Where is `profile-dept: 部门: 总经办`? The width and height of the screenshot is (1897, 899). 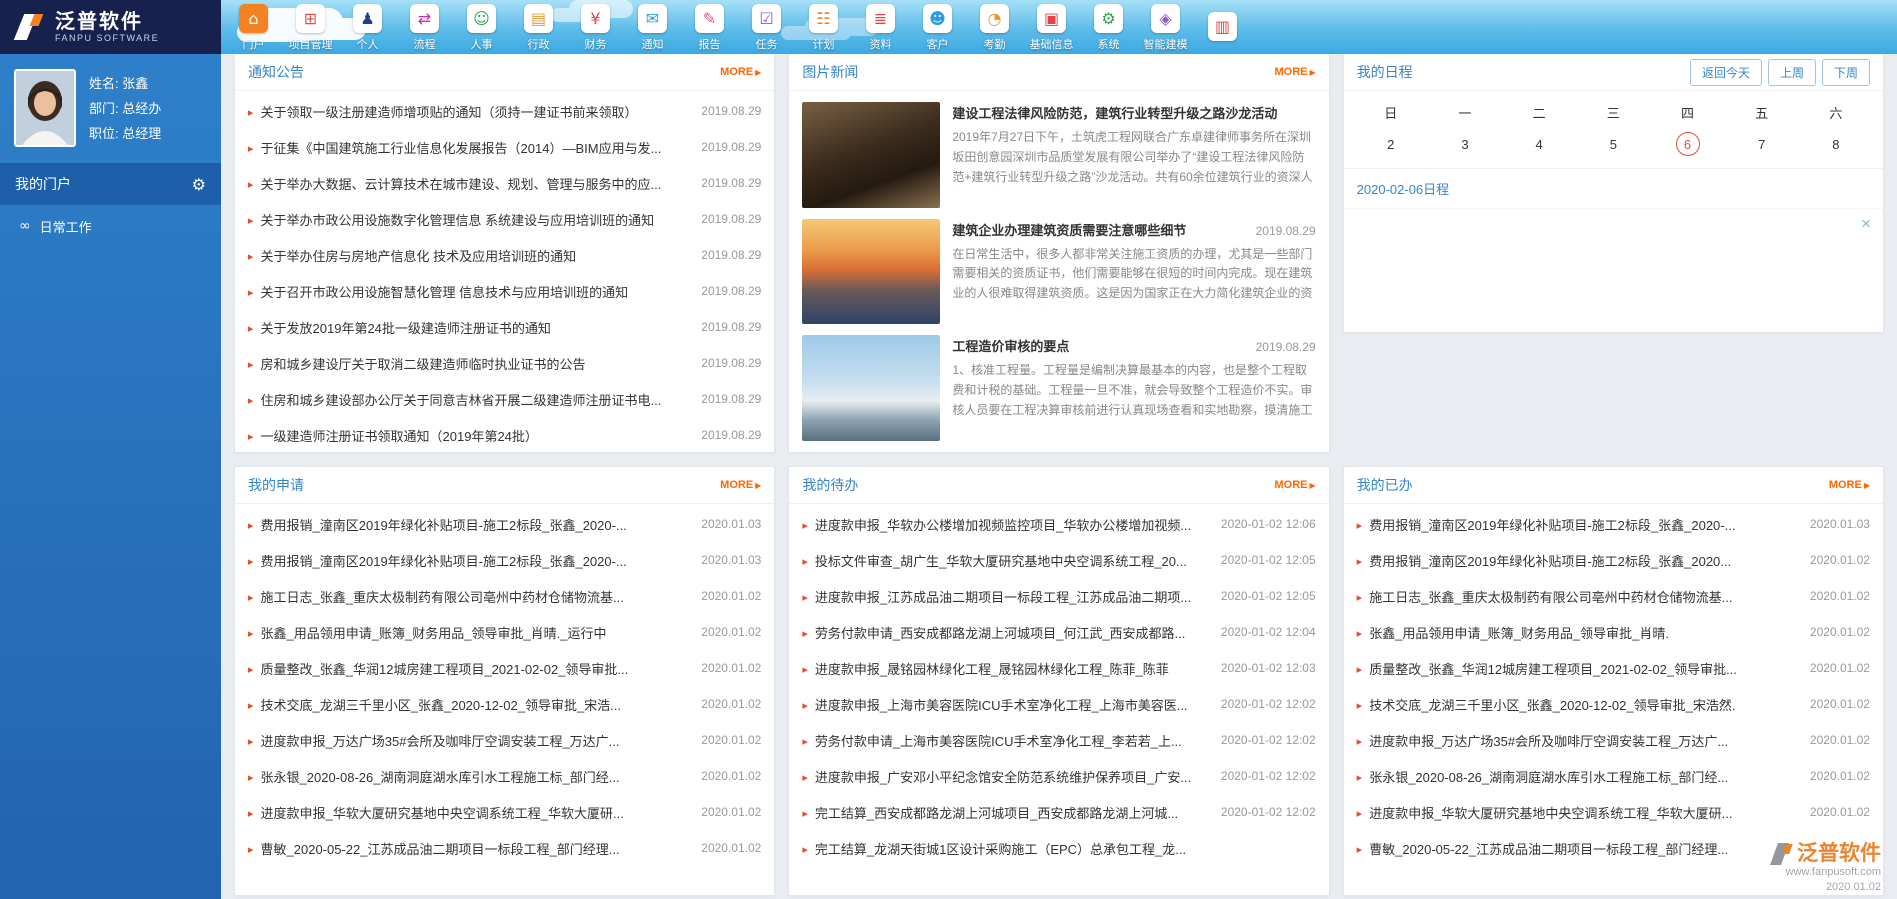 profile-dept: 部门: 总经办 is located at coordinates (125, 108).